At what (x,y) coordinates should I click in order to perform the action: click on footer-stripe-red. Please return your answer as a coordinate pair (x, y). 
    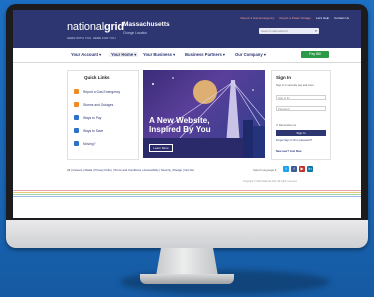
    Looking at the image, I should click on (187, 190).